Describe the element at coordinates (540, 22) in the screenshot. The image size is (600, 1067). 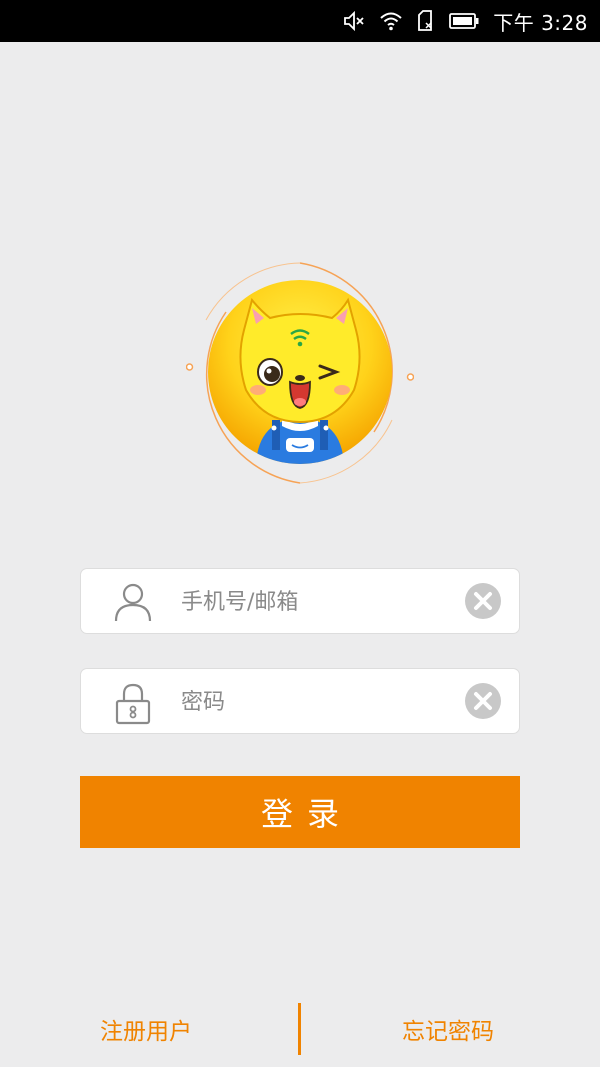
I see `status-time: 下午 3:28` at that location.